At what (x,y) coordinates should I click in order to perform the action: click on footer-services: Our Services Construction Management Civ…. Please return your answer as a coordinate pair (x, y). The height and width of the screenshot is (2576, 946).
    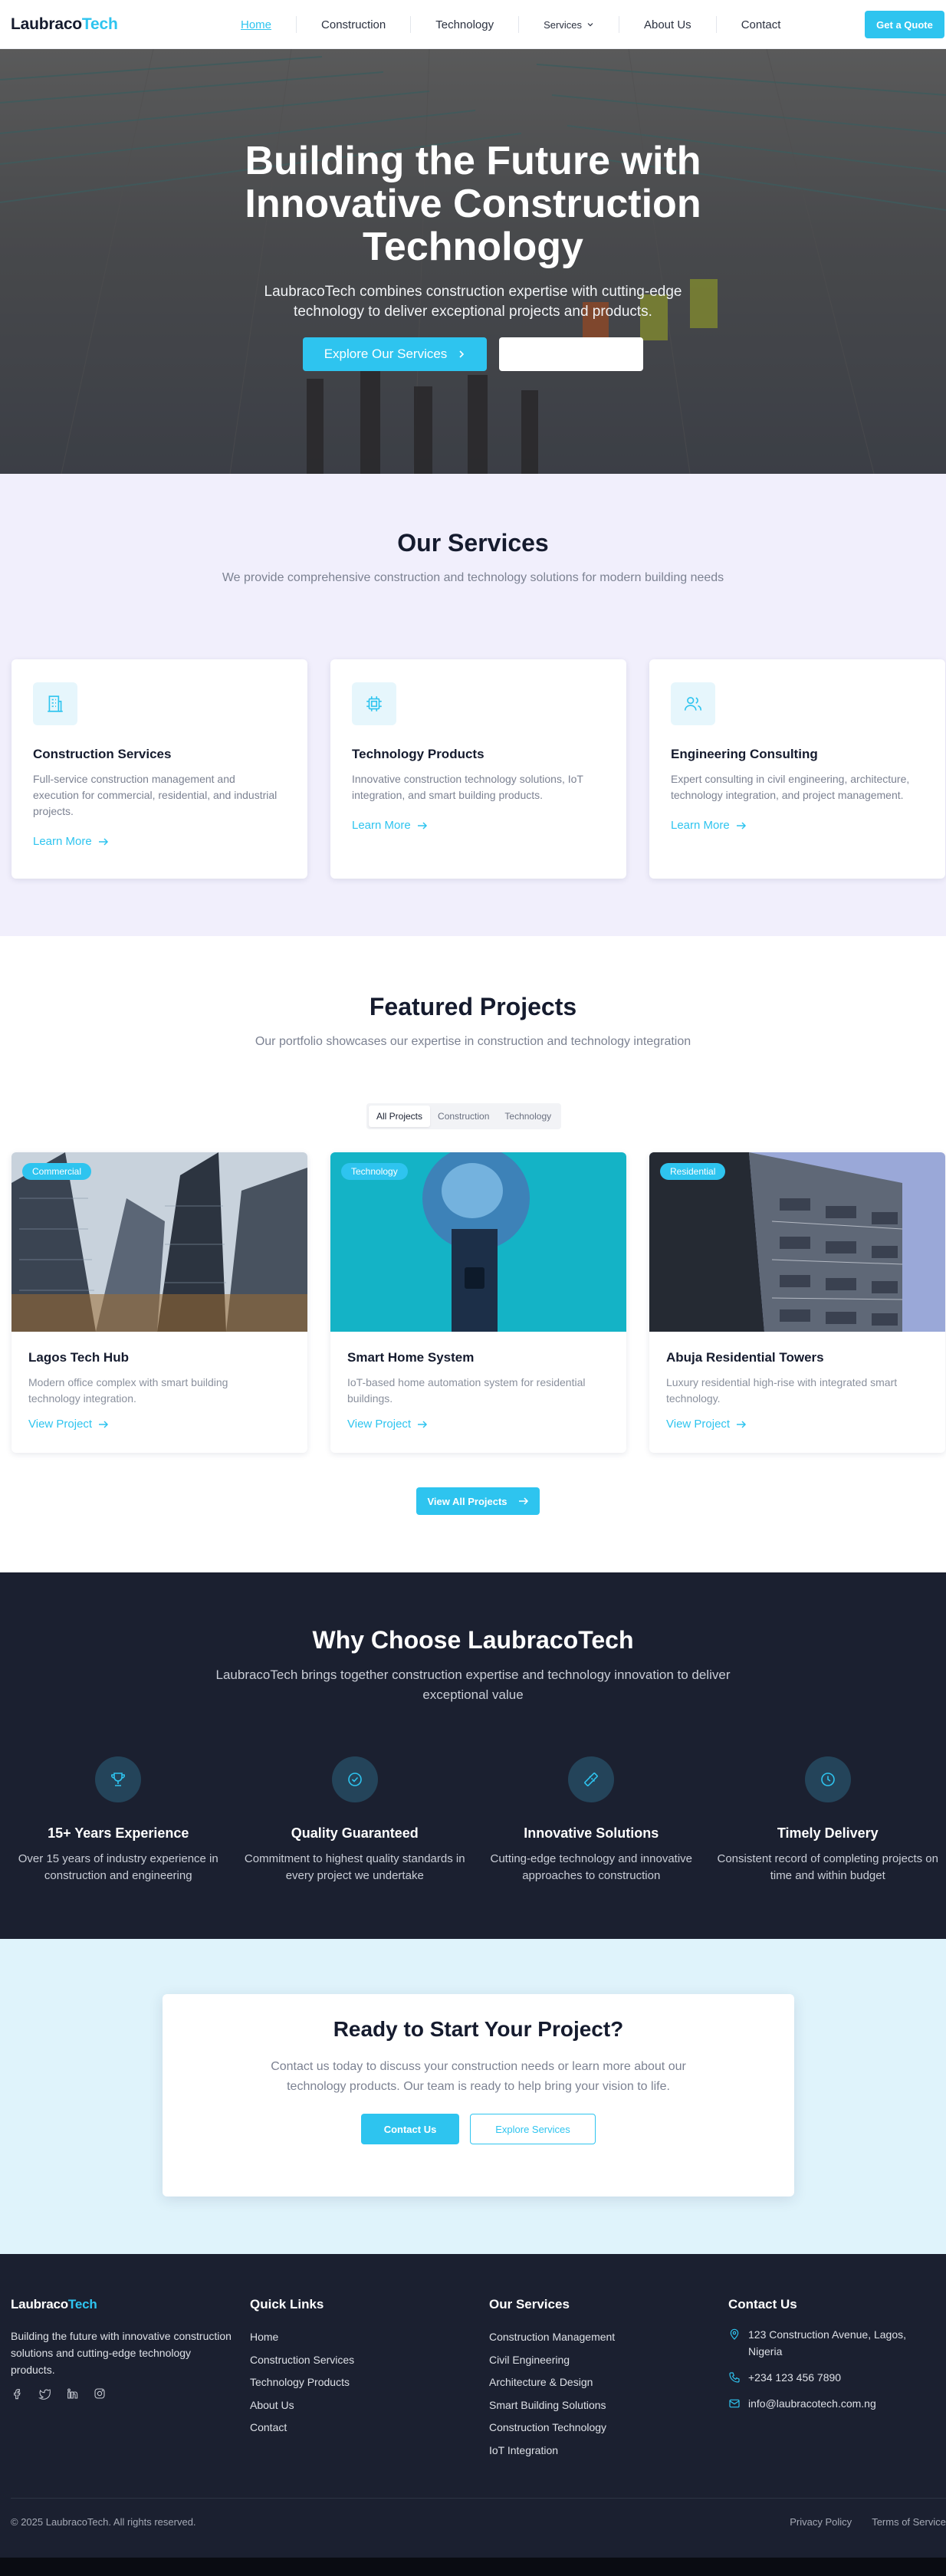
    Looking at the image, I should click on (600, 2379).